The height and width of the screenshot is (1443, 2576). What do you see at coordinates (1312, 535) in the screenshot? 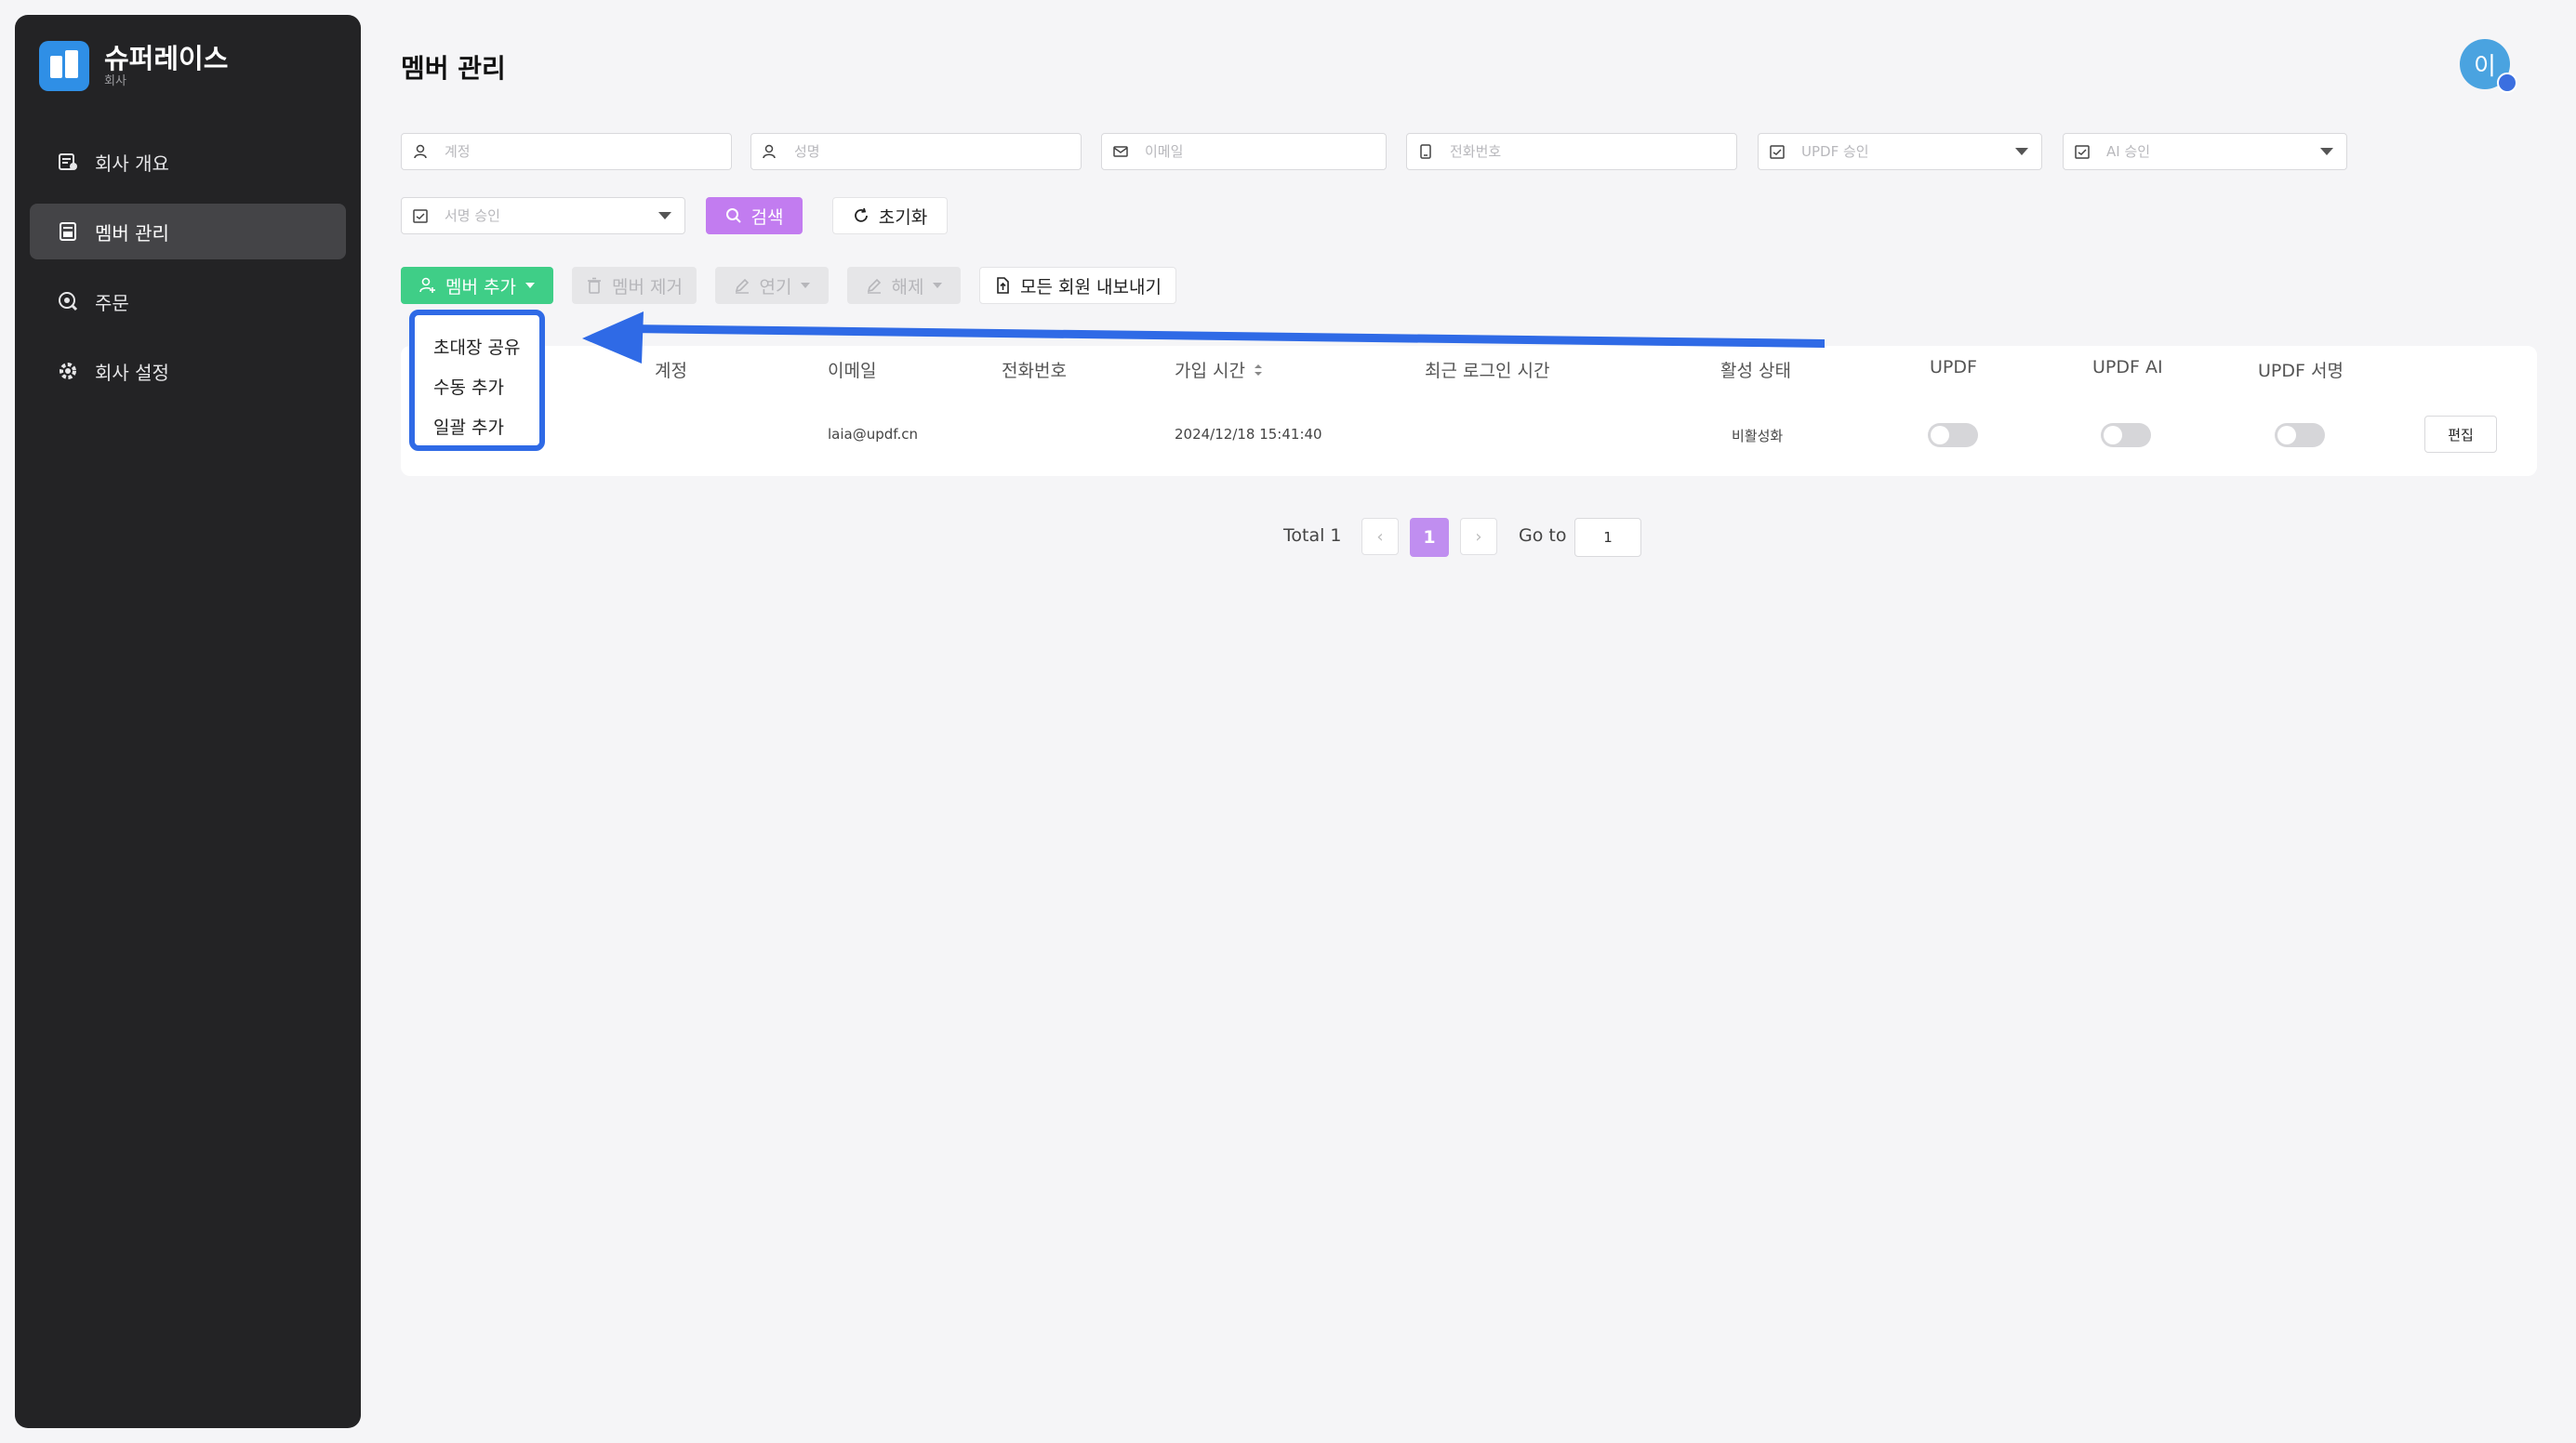
I see `pagination-total: Total 1` at bounding box center [1312, 535].